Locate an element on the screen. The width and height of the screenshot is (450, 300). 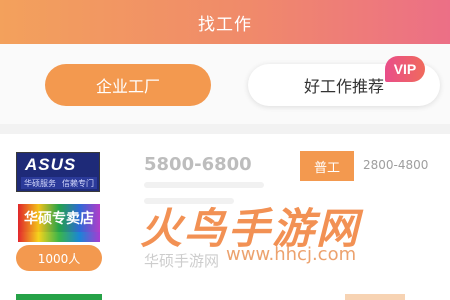
page-title: 找工作 is located at coordinates (225, 24).